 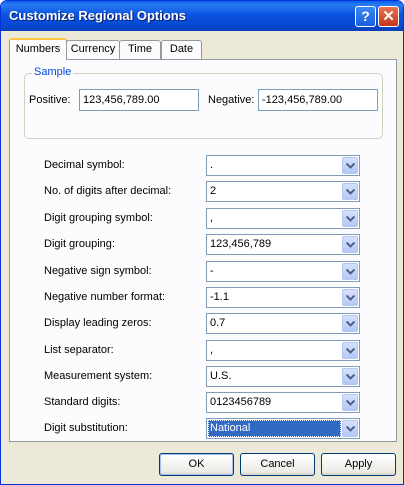 What do you see at coordinates (97, 15) in the screenshot?
I see `window-title: Customize Regional Options` at bounding box center [97, 15].